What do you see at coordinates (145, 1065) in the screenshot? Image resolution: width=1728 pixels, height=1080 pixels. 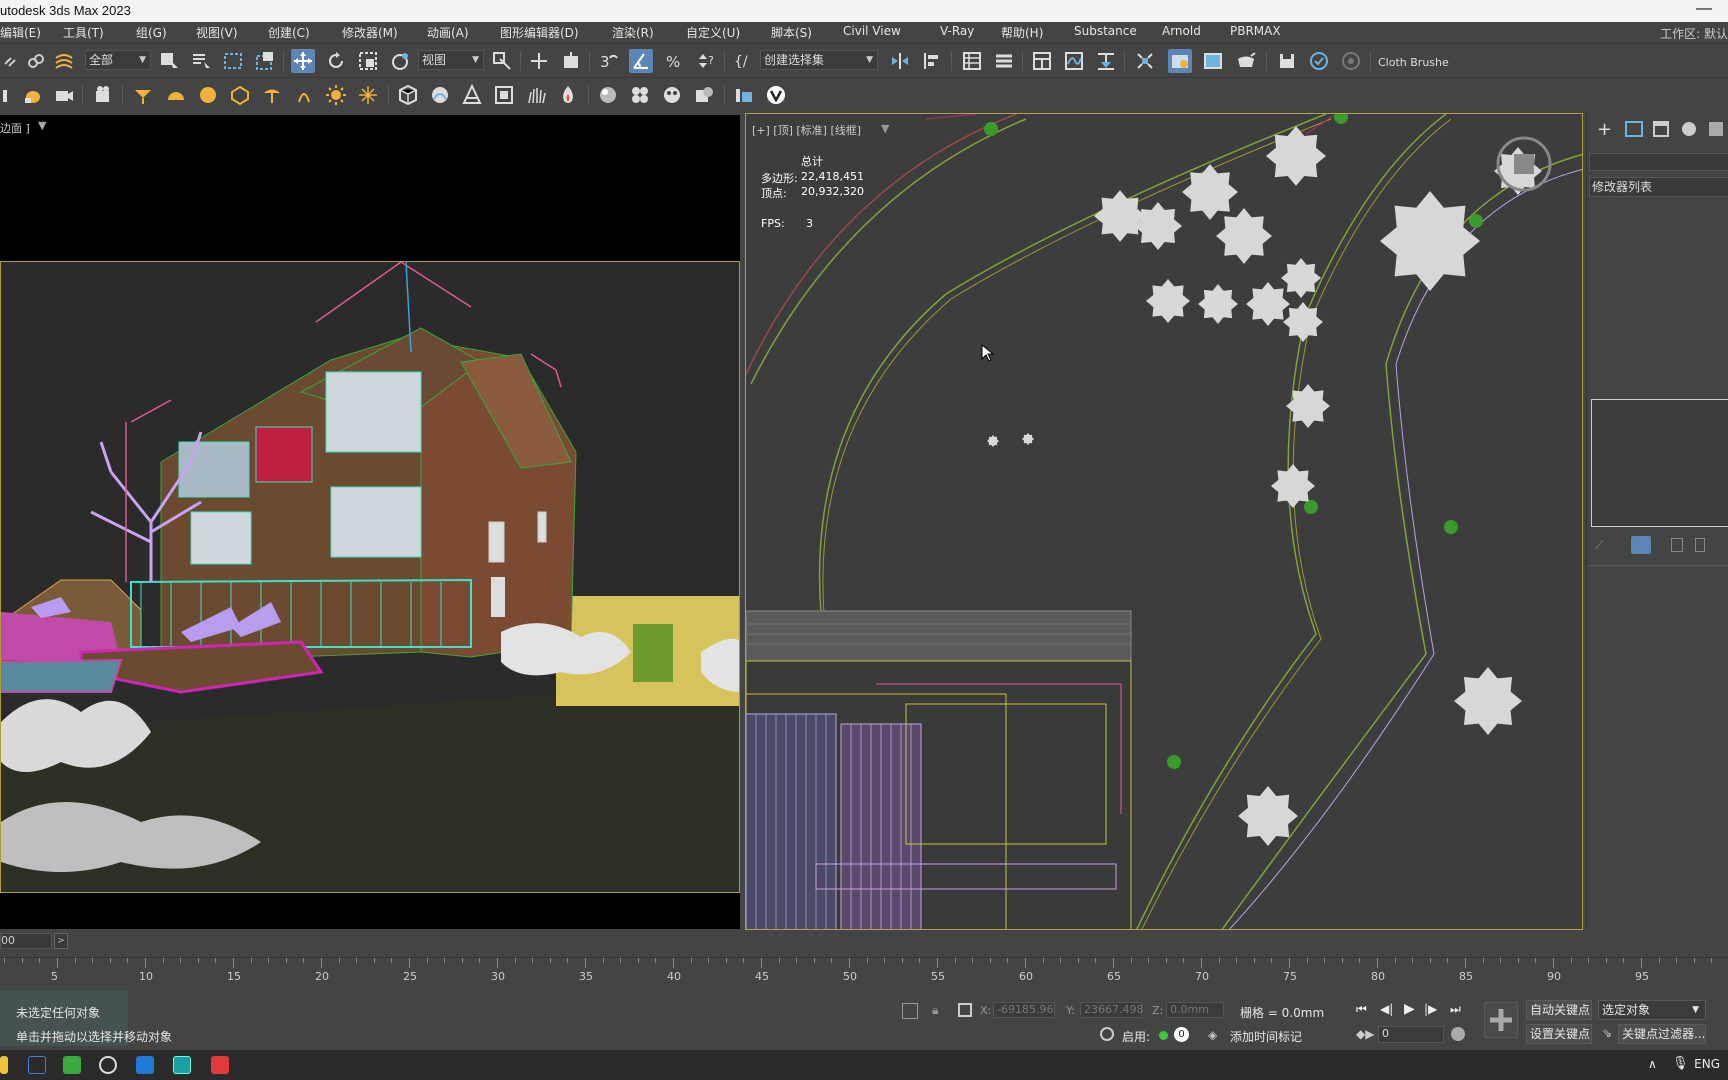 I see `bilibili-icon` at bounding box center [145, 1065].